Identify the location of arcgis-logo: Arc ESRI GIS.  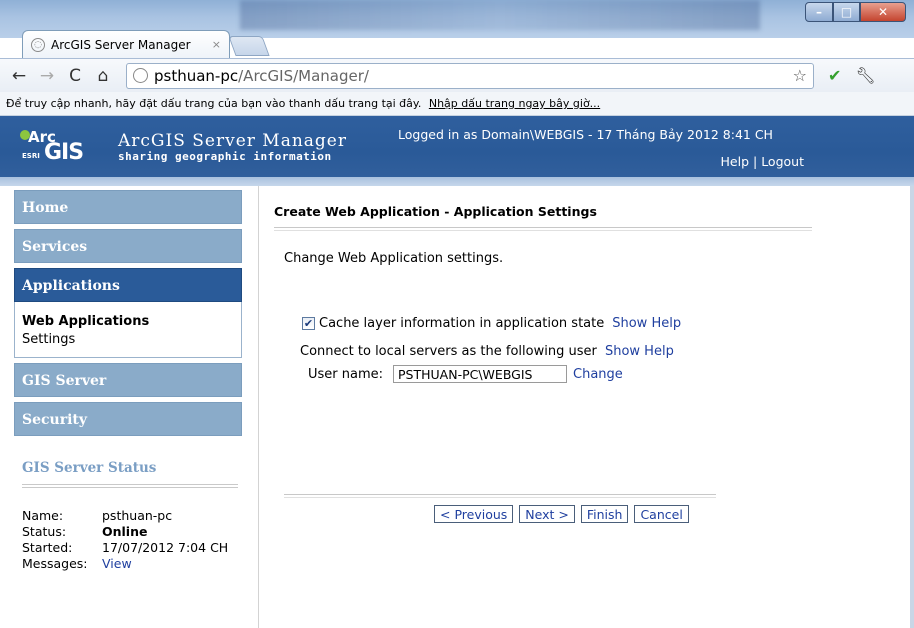
(58, 148).